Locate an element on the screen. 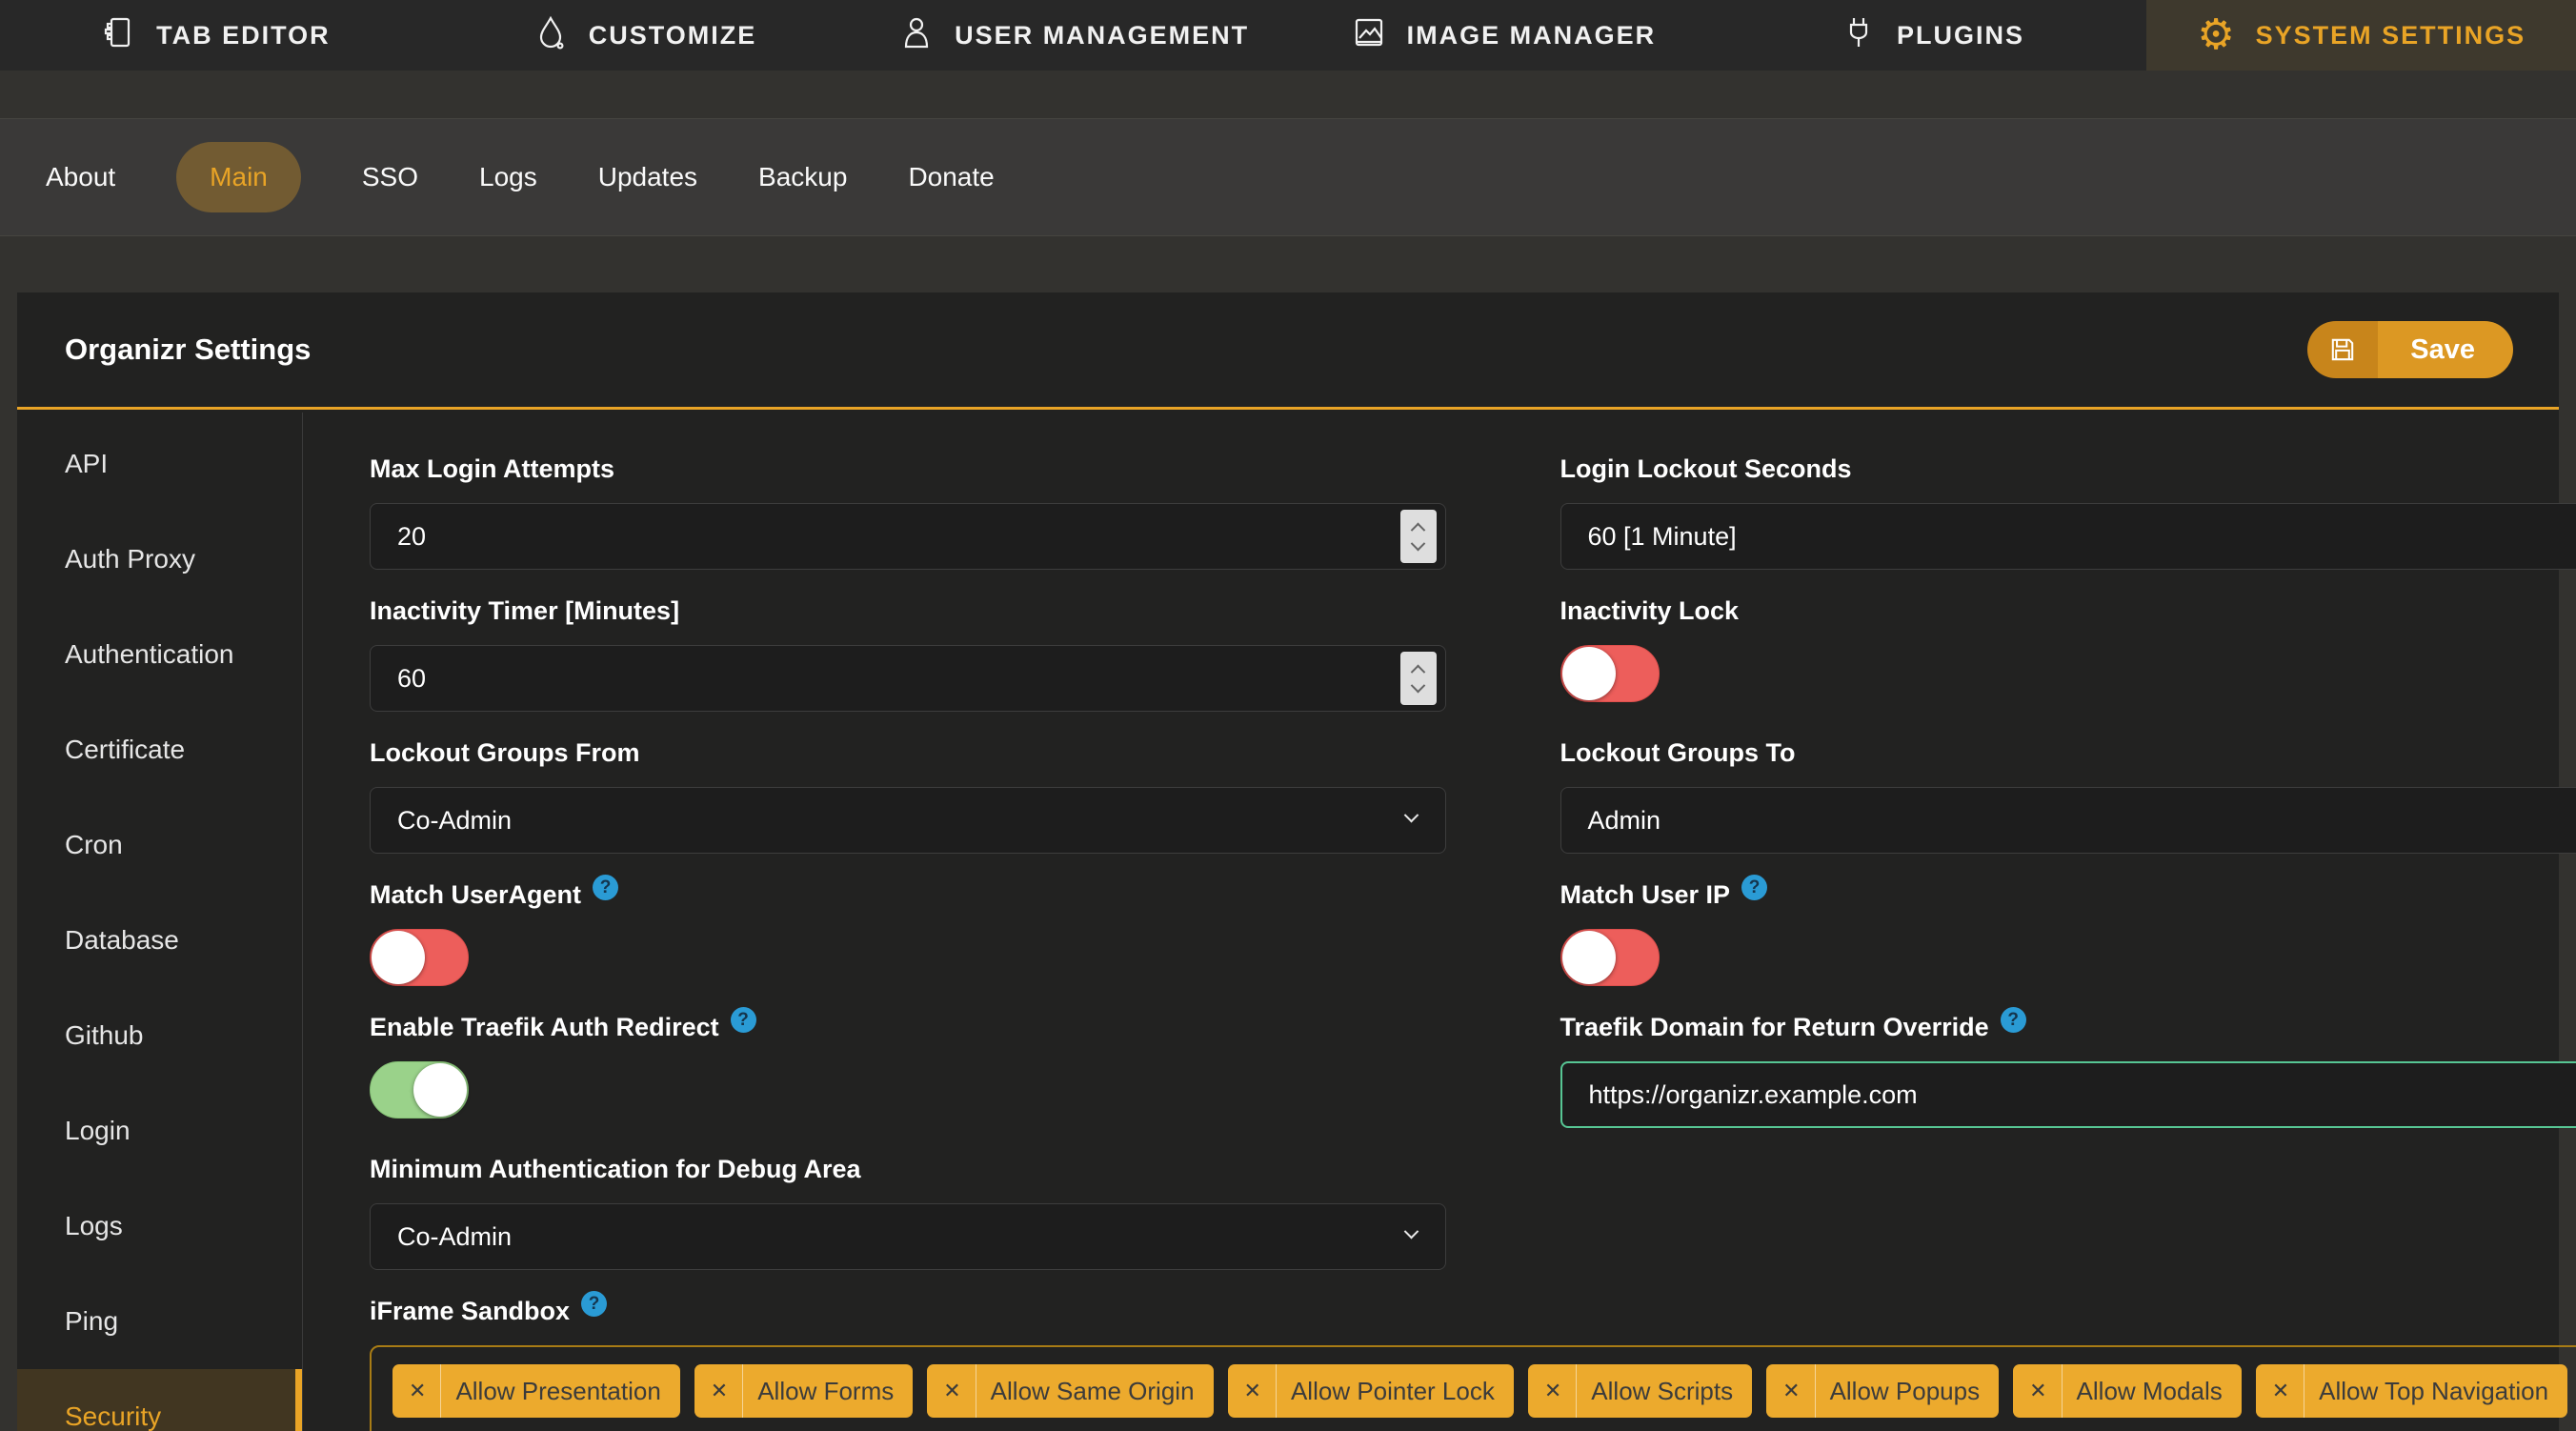  subnav-updates: Updates is located at coordinates (648, 177).